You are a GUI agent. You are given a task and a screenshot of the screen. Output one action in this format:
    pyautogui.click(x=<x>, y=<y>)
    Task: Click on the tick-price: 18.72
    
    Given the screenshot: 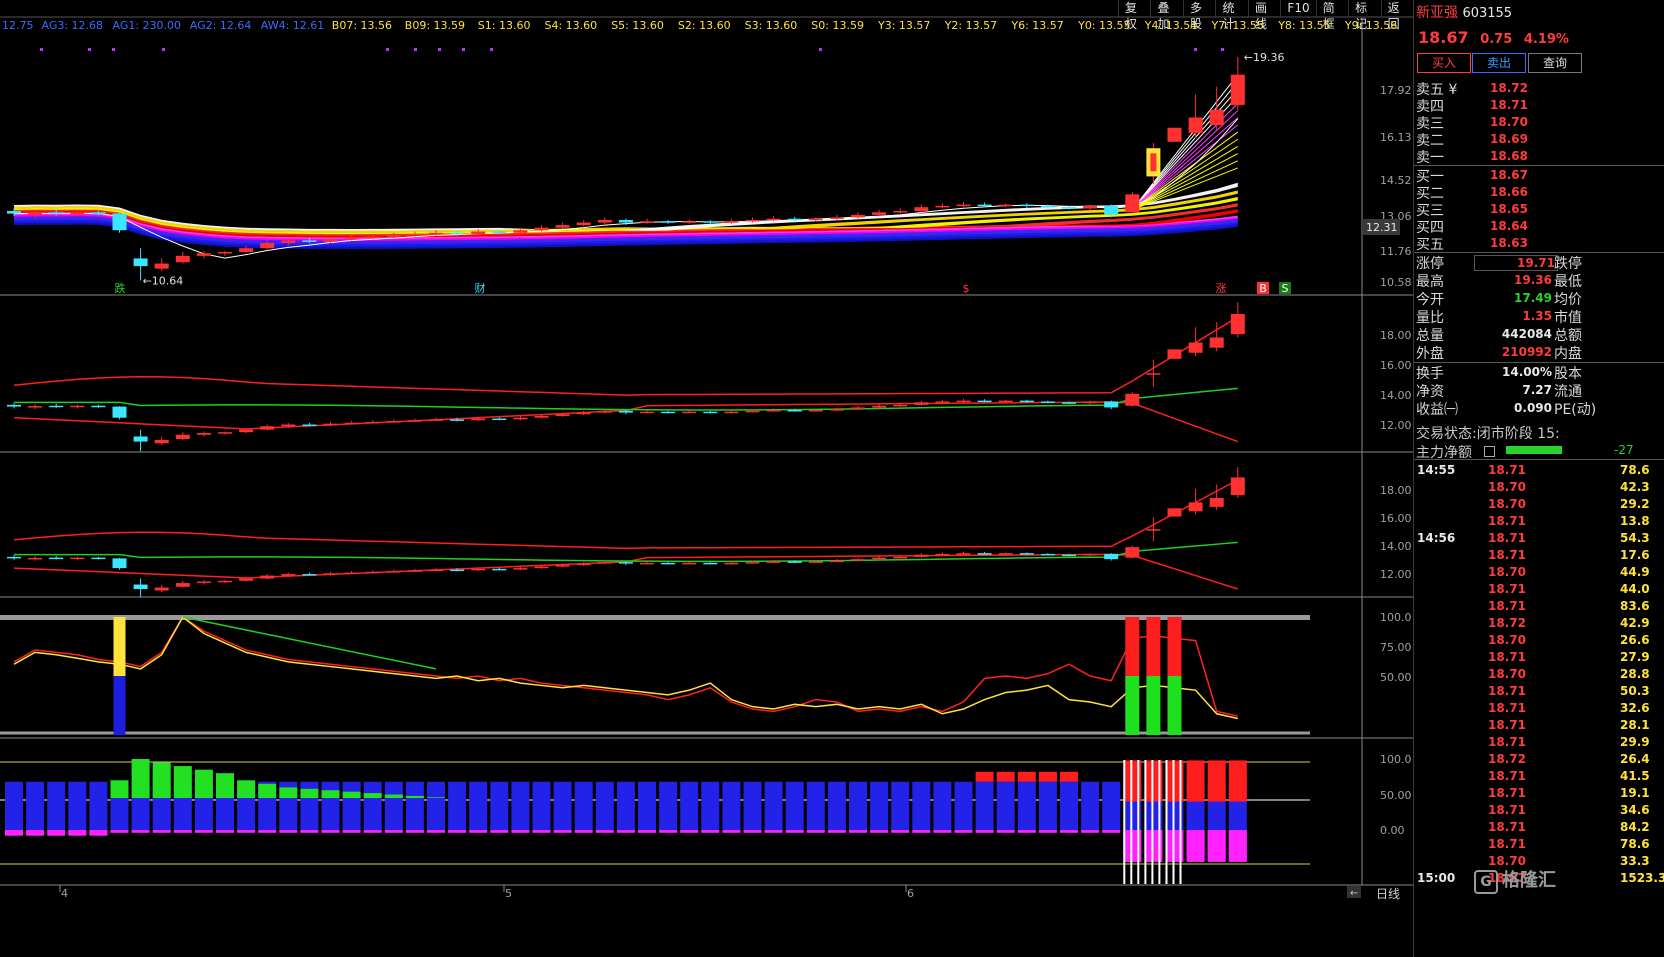 What is the action you would take?
    pyautogui.click(x=1507, y=759)
    